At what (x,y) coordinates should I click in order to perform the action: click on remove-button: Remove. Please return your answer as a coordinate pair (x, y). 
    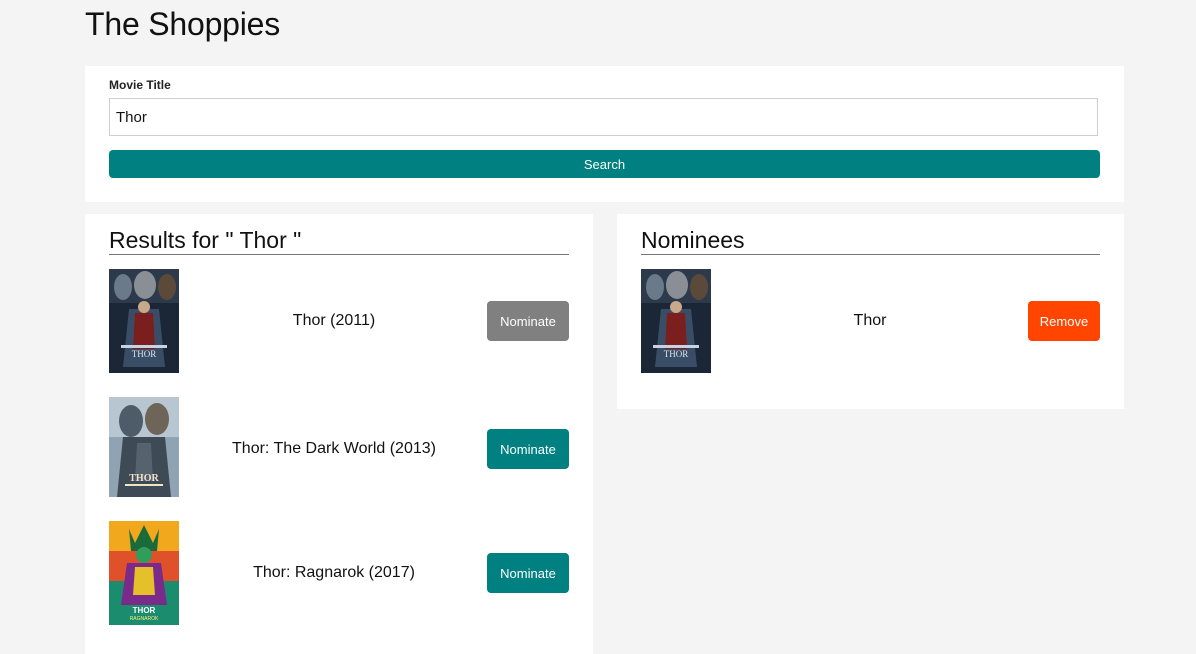
    Looking at the image, I should click on (1064, 321).